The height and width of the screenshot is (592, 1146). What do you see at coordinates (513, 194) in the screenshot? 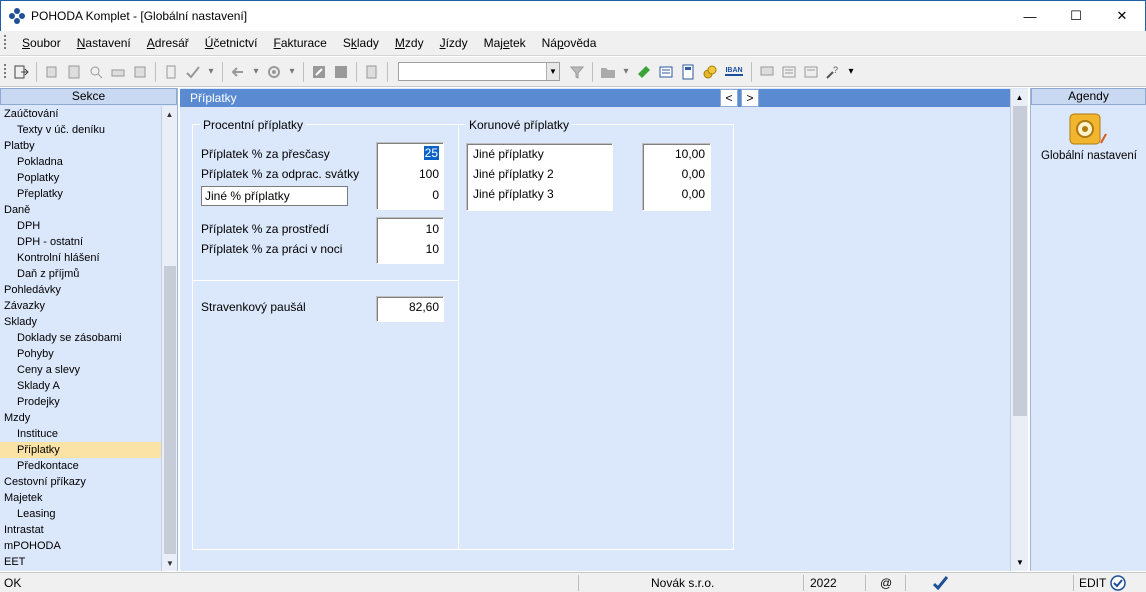
I see `crown-surcharge-label: Jiné příplatky 3` at bounding box center [513, 194].